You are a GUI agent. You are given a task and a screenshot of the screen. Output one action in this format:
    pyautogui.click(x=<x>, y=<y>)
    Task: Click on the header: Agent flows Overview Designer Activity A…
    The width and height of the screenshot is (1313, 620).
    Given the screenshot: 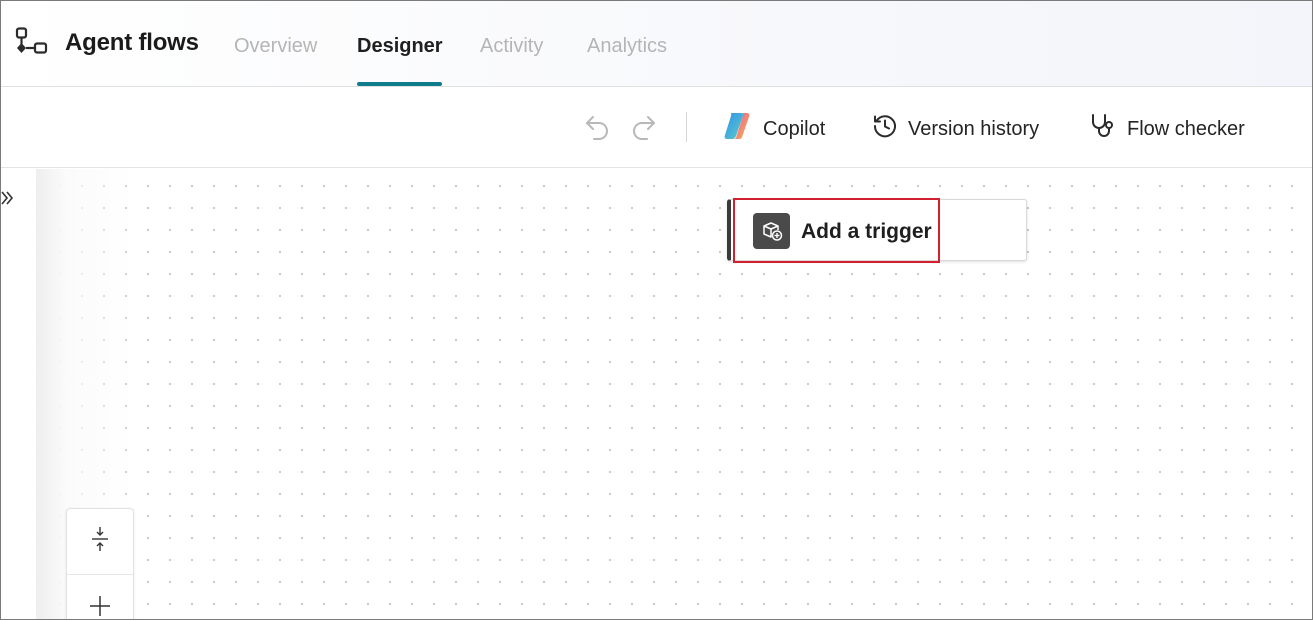 What is the action you would take?
    pyautogui.click(x=656, y=44)
    